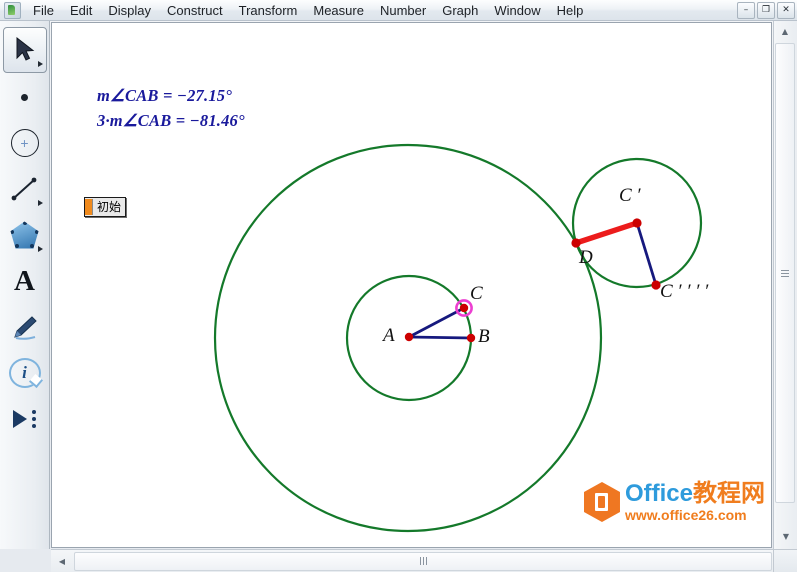  I want to click on point-c-prime, so click(637, 223).